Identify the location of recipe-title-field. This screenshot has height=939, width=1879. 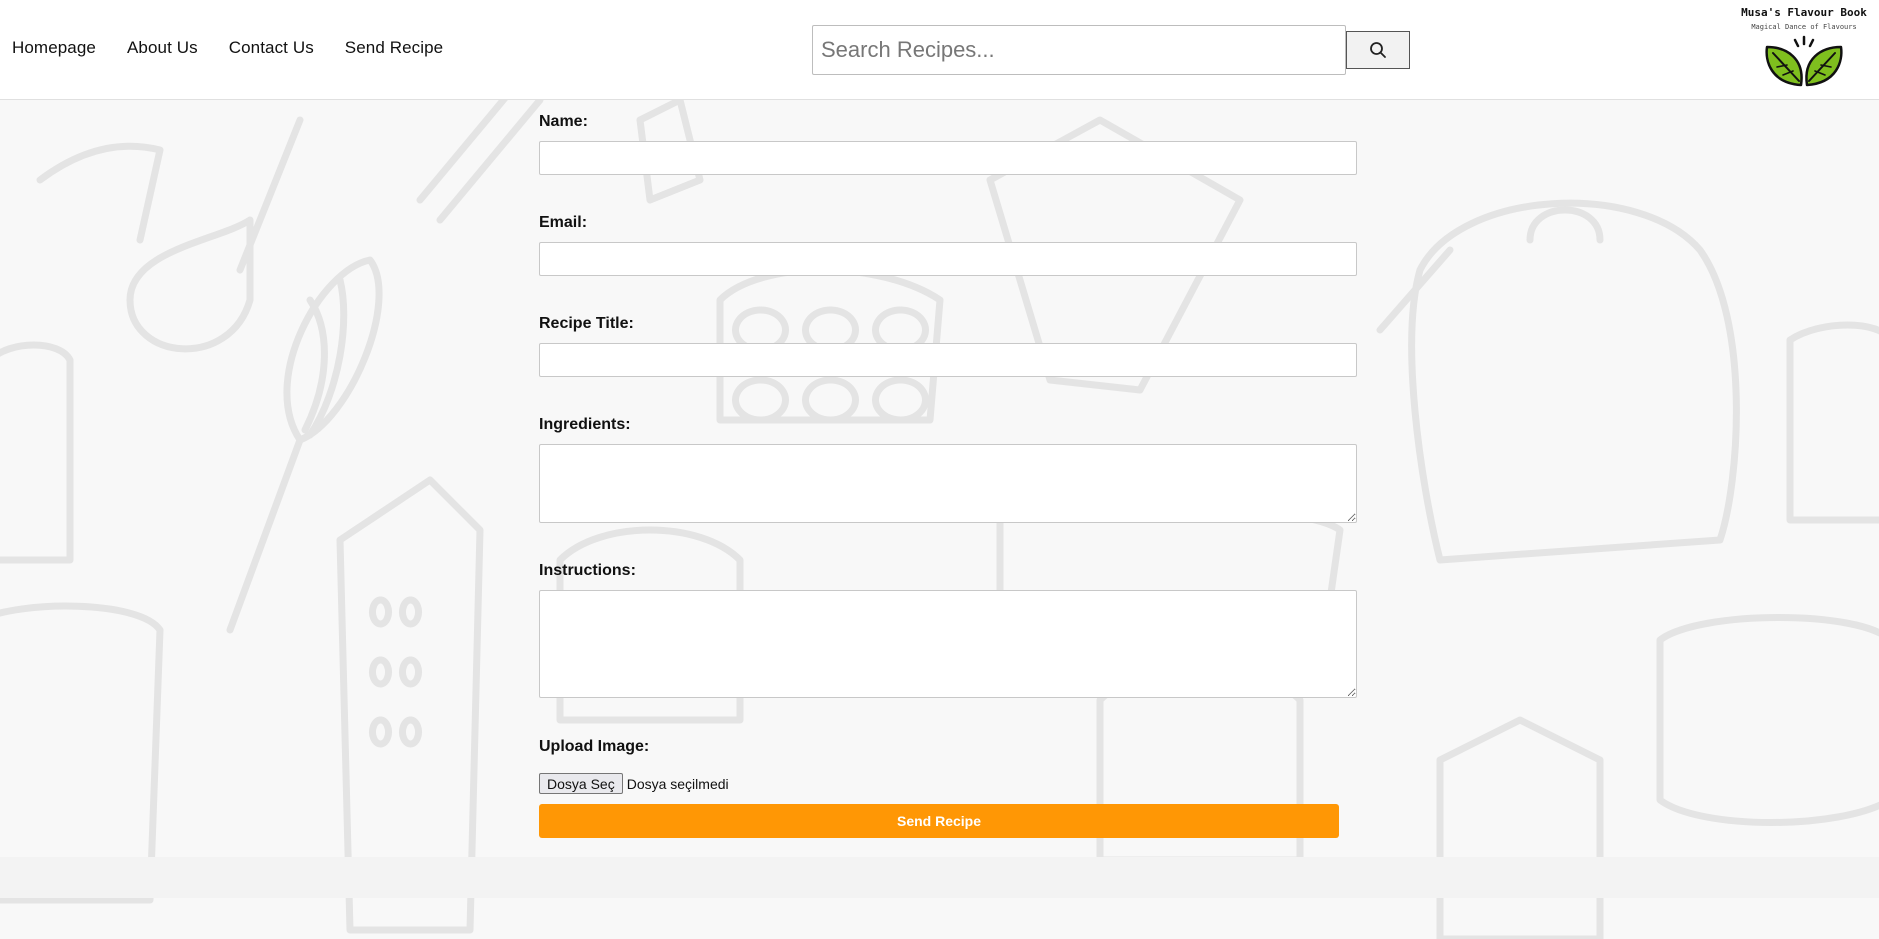
(948, 360).